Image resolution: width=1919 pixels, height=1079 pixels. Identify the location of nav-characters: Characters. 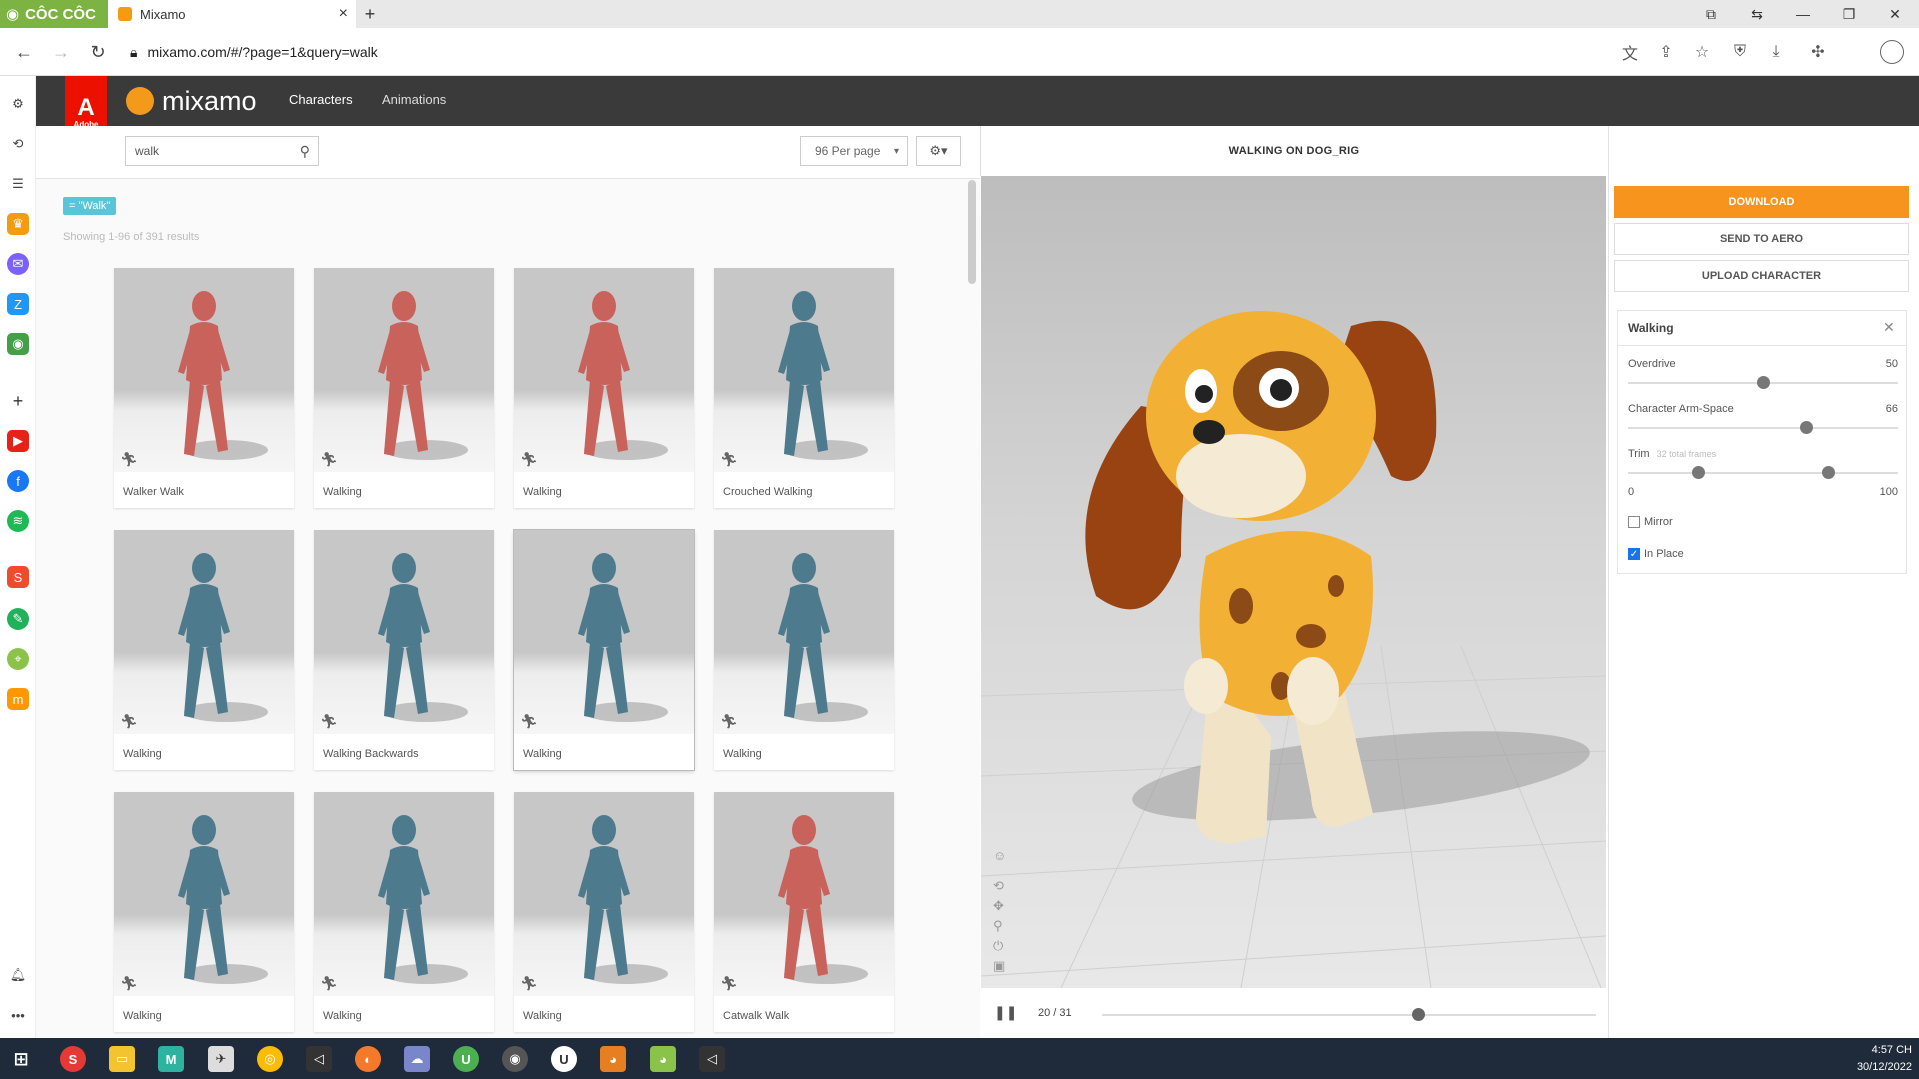
(321, 99).